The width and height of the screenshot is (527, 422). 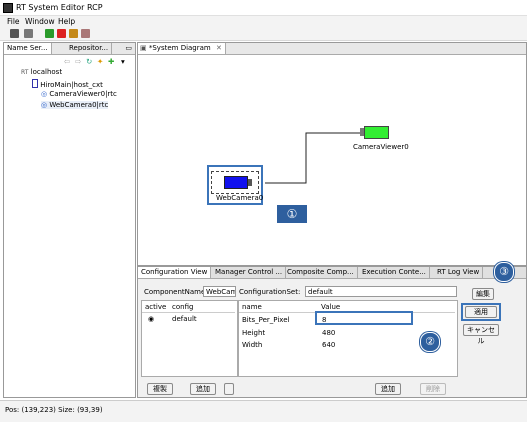 What do you see at coordinates (175, 272) in the screenshot?
I see `tab-configuration-view: Configuration View` at bounding box center [175, 272].